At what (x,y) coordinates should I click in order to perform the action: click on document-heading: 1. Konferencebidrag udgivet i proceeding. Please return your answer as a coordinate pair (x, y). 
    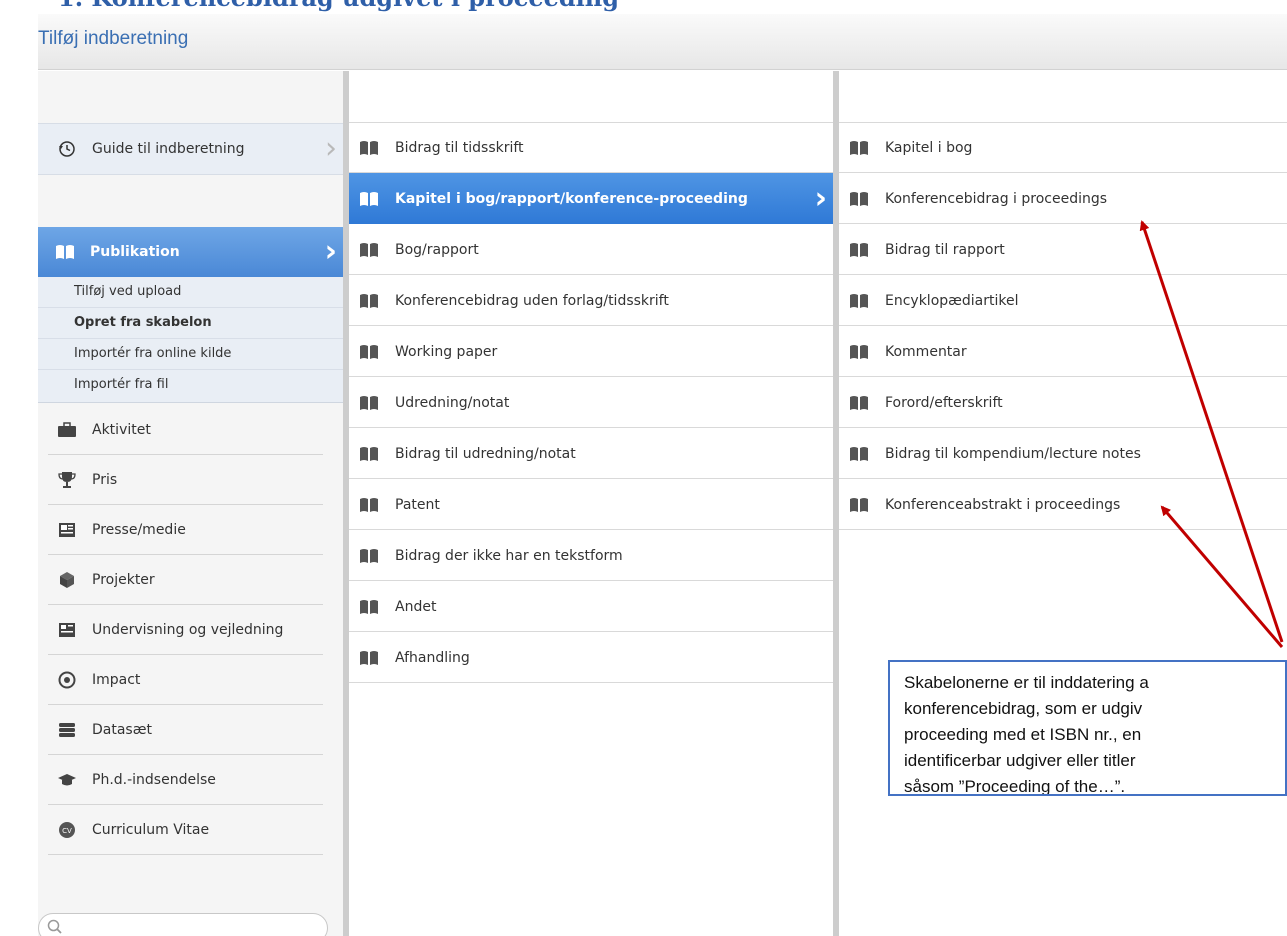
    Looking at the image, I should click on (658, 6).